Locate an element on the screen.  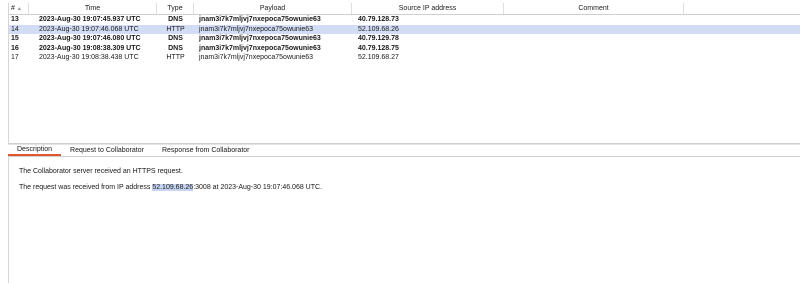
sort-ascending-icon: ▲ is located at coordinates (19, 8).